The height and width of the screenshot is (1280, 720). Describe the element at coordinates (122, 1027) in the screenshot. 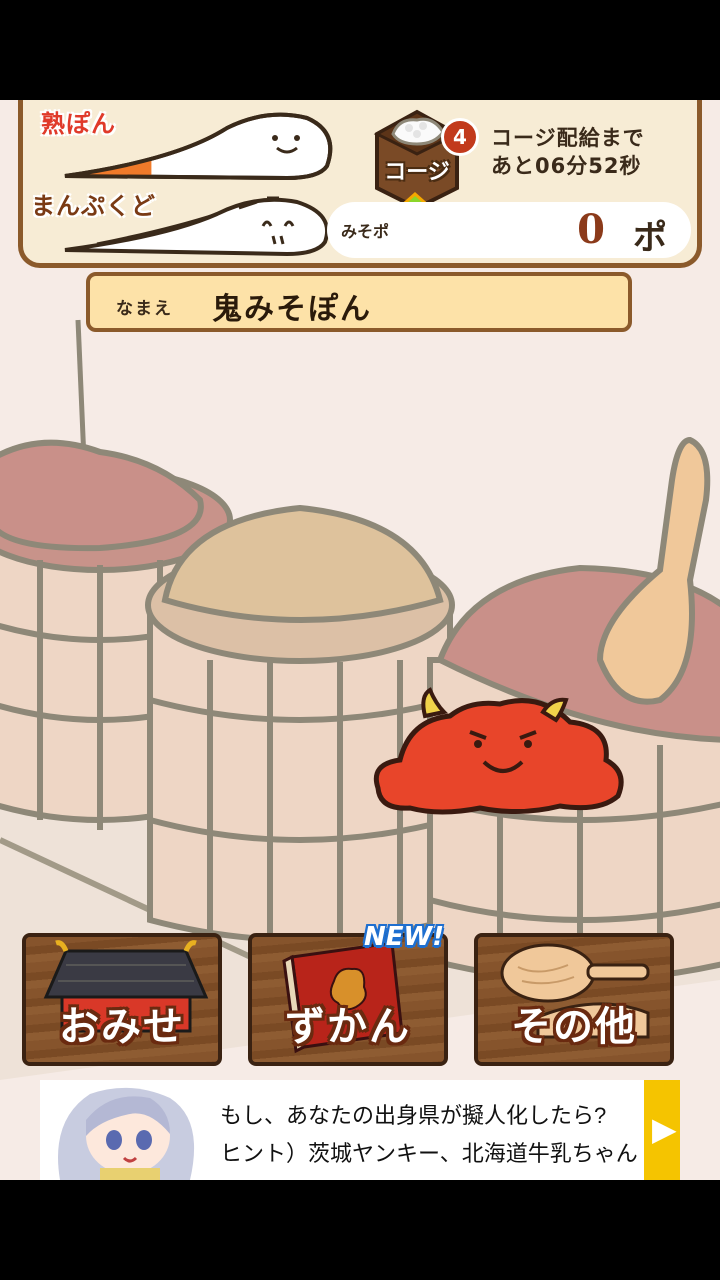

I see `shop-button-label: おみせ` at that location.